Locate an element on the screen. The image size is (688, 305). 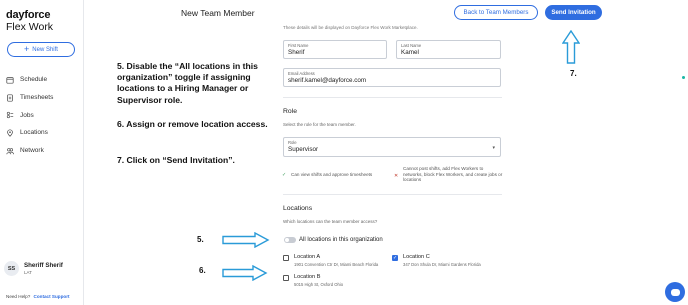
page-title: New Team Member is located at coordinates (218, 13).